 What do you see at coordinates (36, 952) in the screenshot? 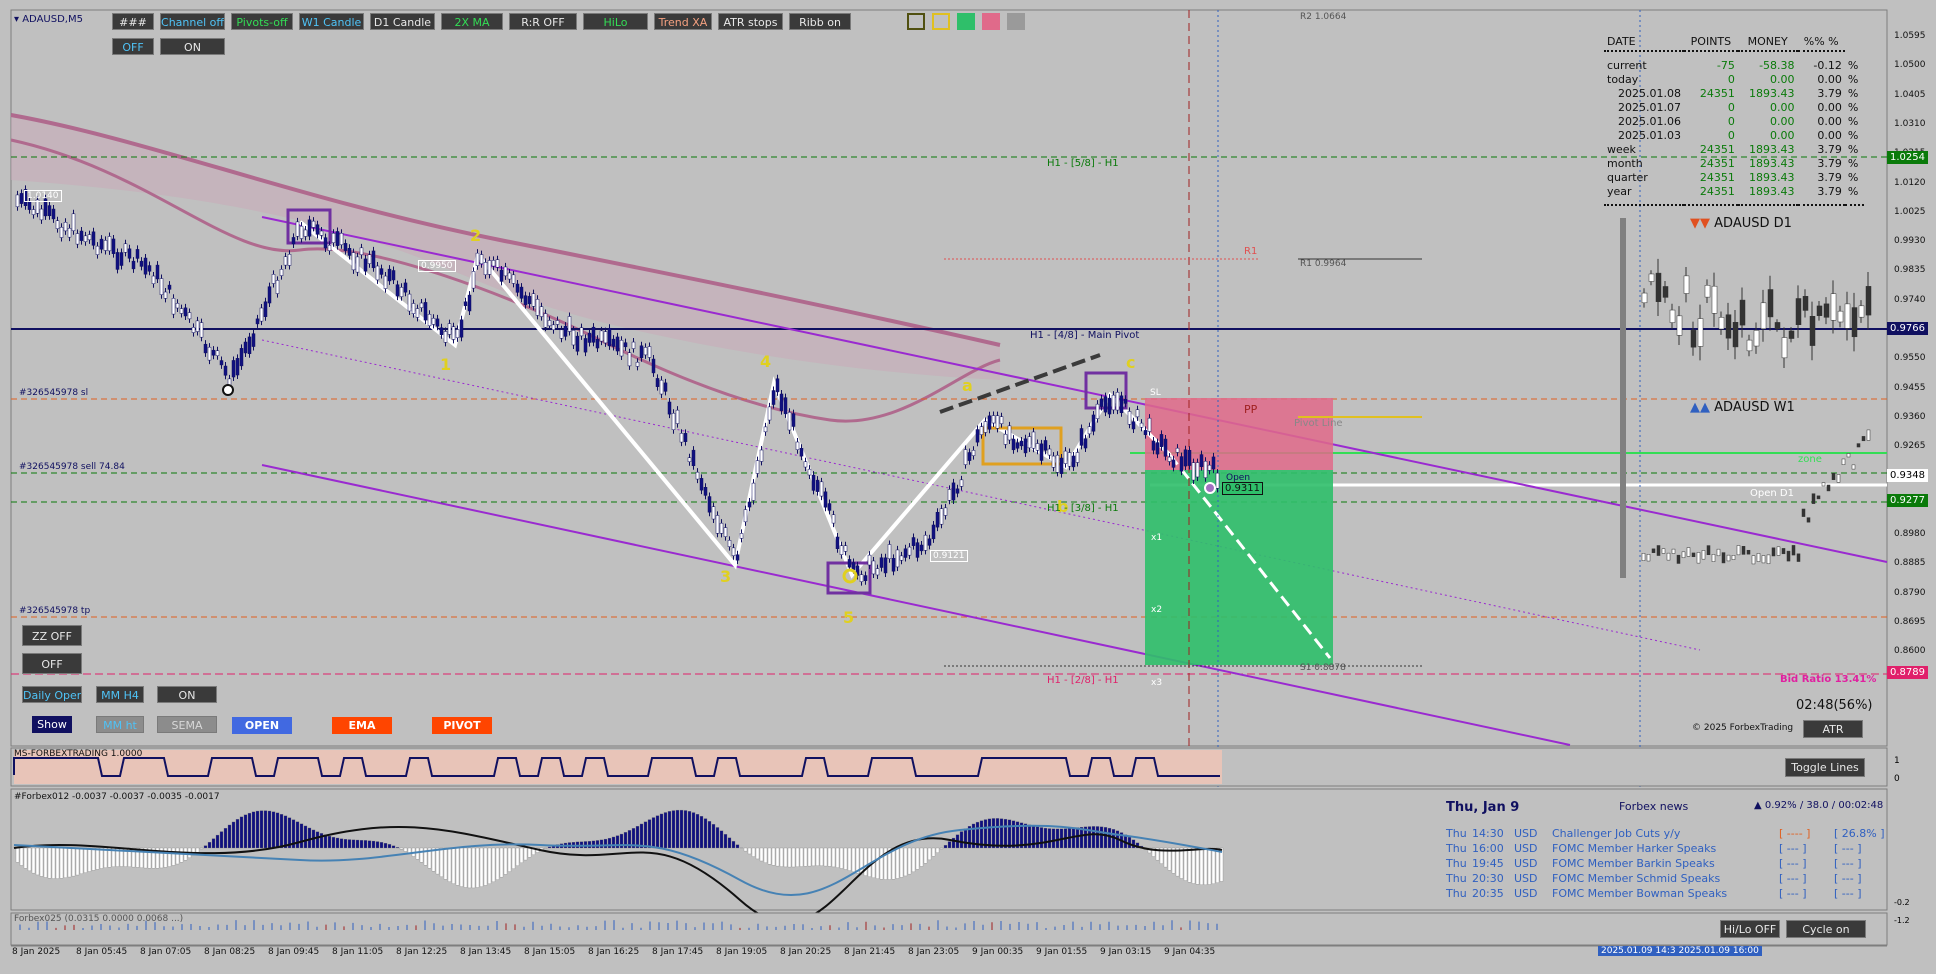
I see `time-axis-label: 8 Jan 2025` at bounding box center [36, 952].